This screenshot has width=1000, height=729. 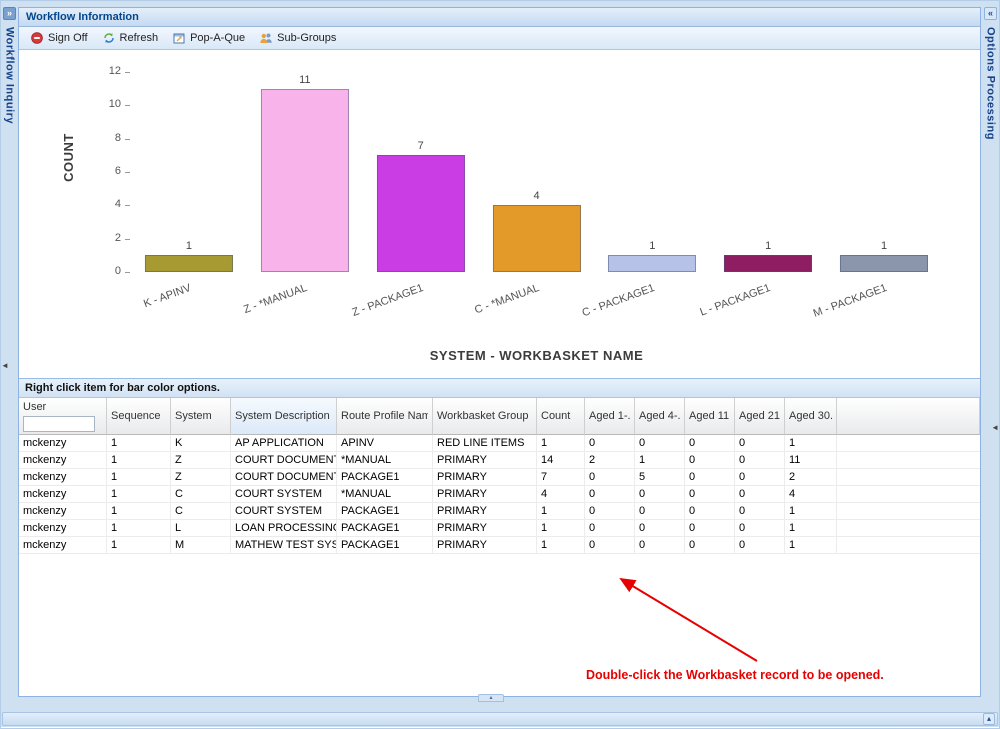 I want to click on y-tick-label: 2, so click(x=117, y=237).